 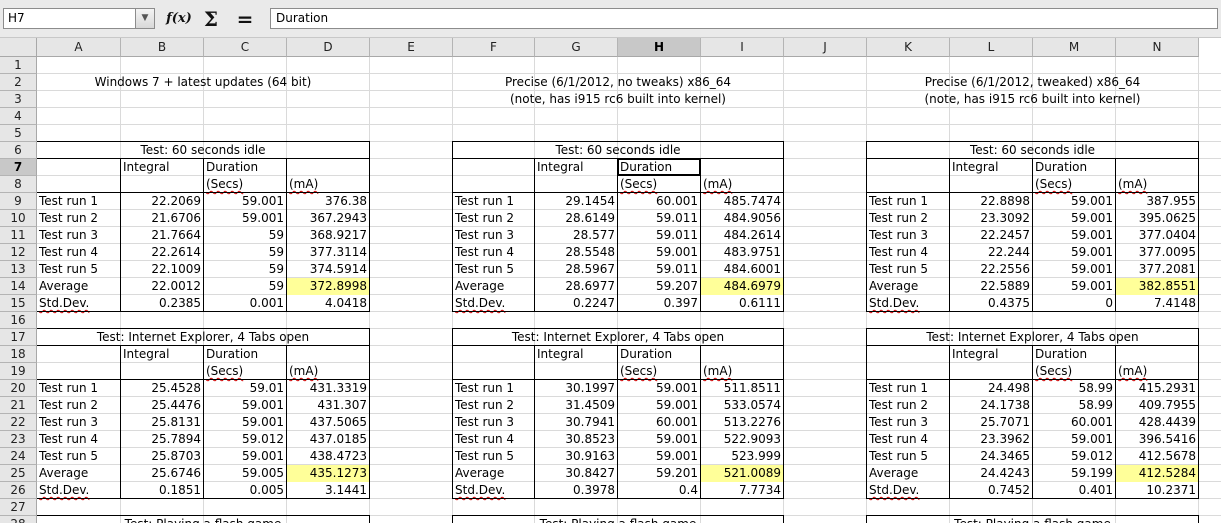 What do you see at coordinates (744, 18) in the screenshot?
I see `formula-input: Duration` at bounding box center [744, 18].